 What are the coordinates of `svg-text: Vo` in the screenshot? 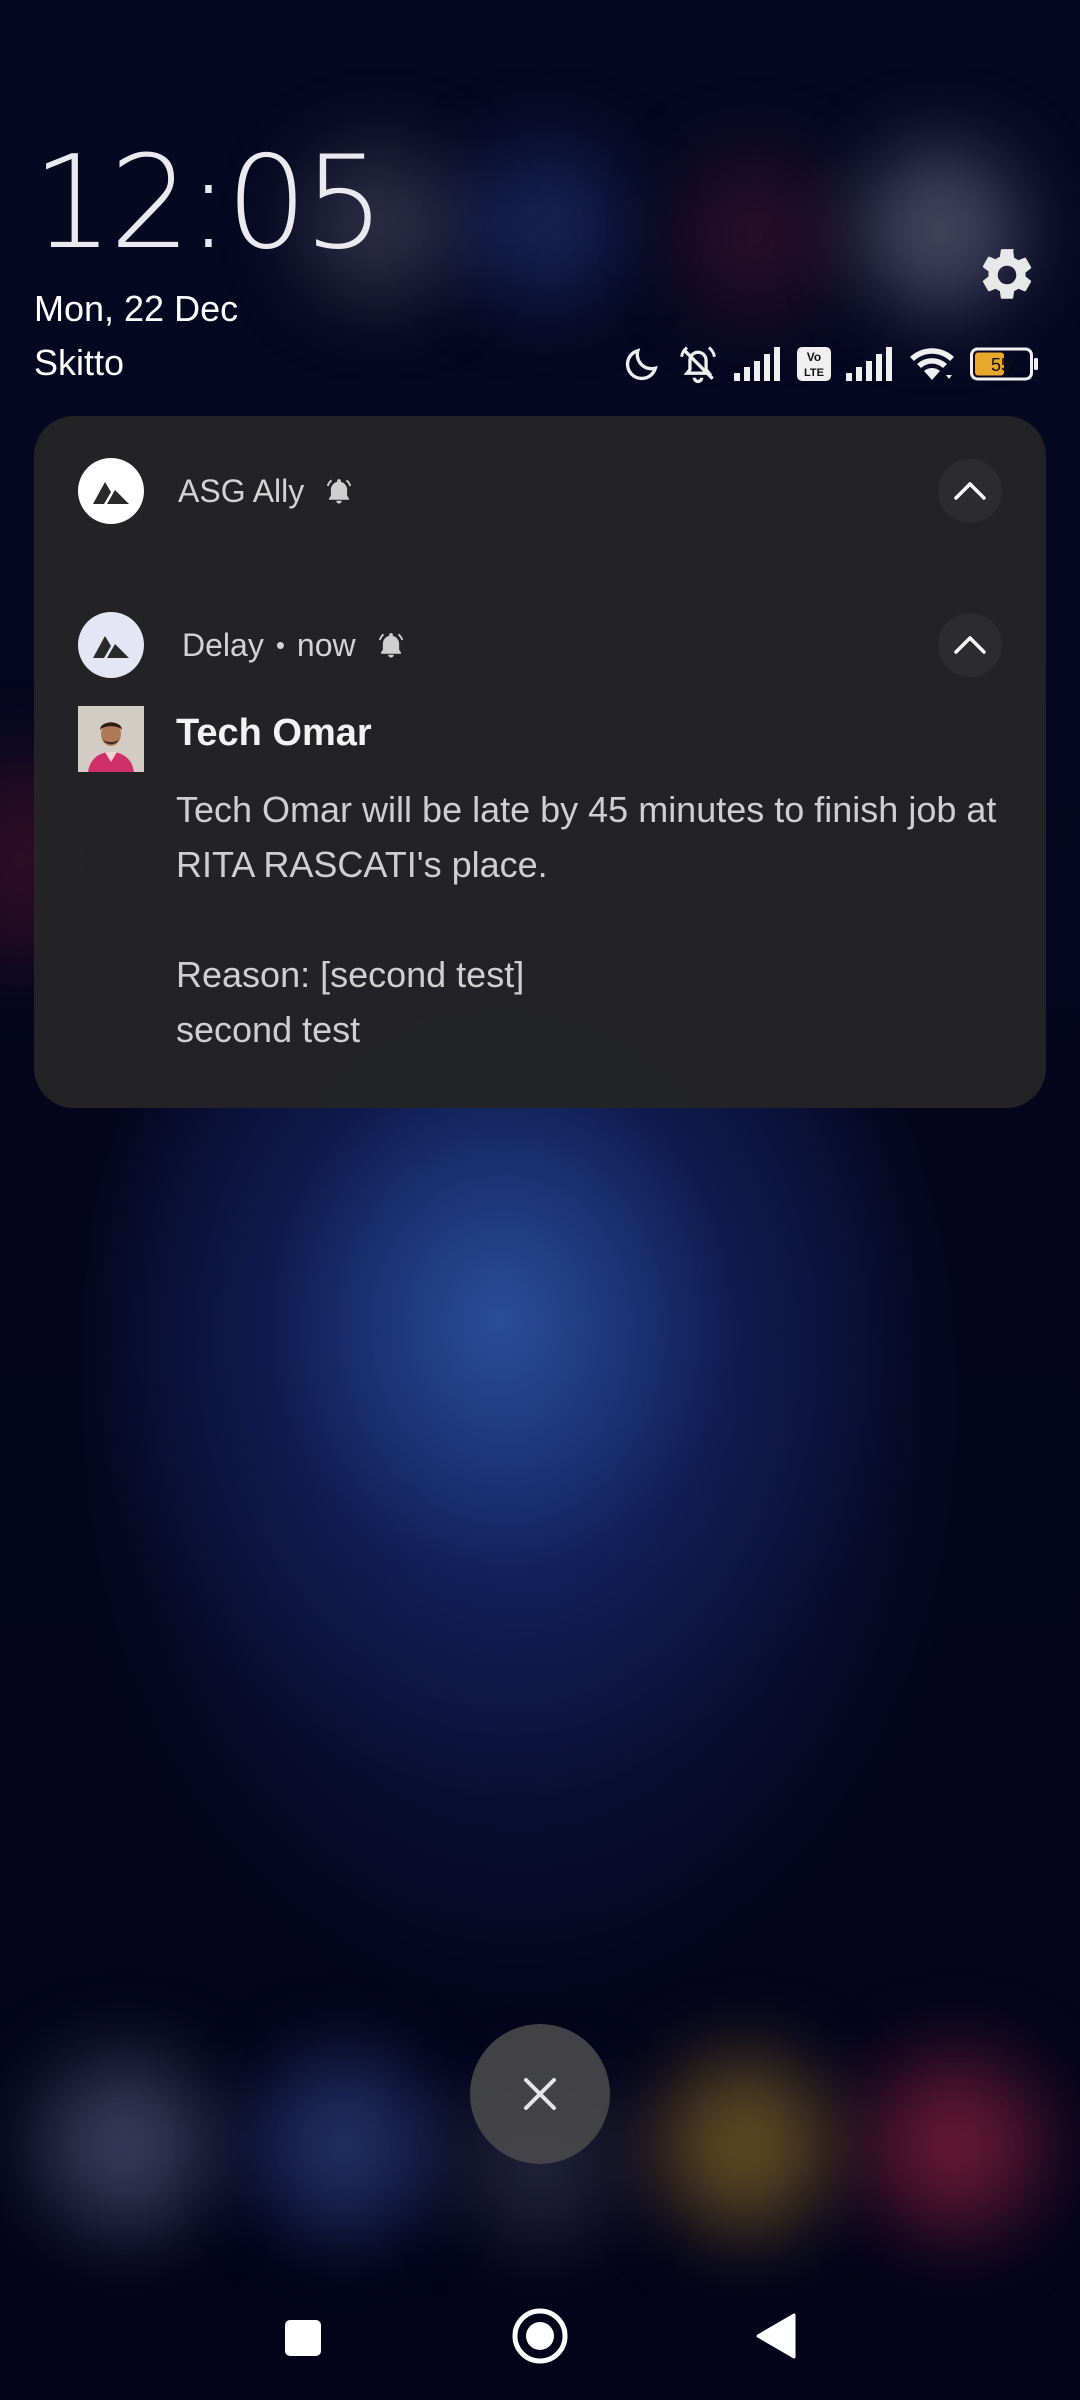 It's located at (814, 357).